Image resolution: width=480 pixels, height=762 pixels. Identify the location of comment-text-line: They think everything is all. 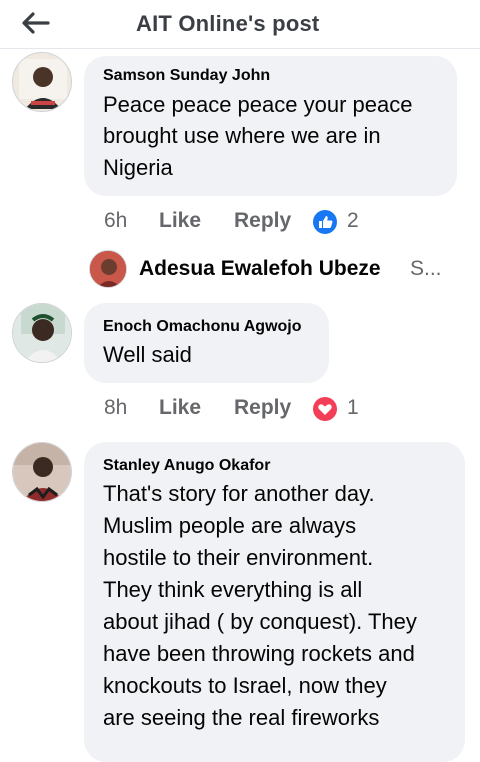
(233, 589).